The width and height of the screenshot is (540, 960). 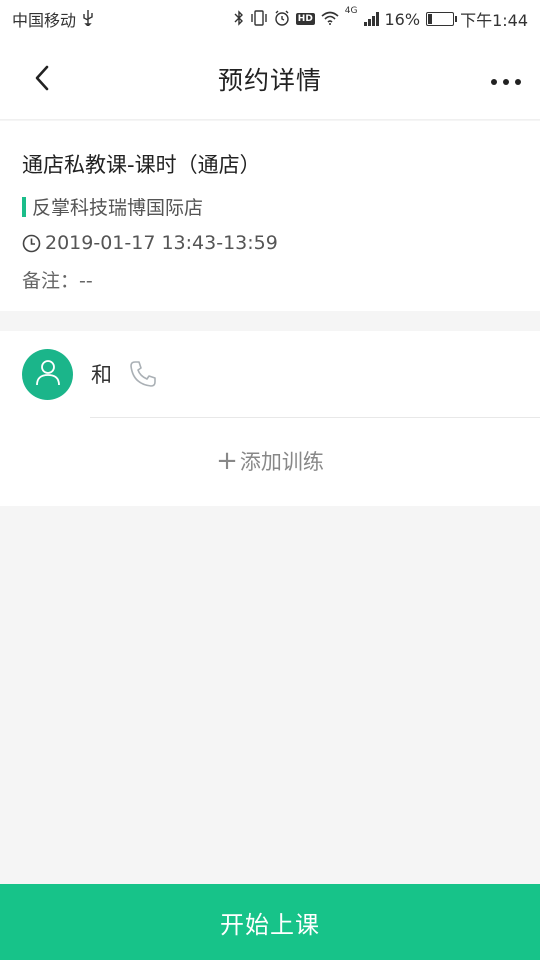 I want to click on time-row: 2019-01-17 13:43-13:59, so click(x=270, y=243).